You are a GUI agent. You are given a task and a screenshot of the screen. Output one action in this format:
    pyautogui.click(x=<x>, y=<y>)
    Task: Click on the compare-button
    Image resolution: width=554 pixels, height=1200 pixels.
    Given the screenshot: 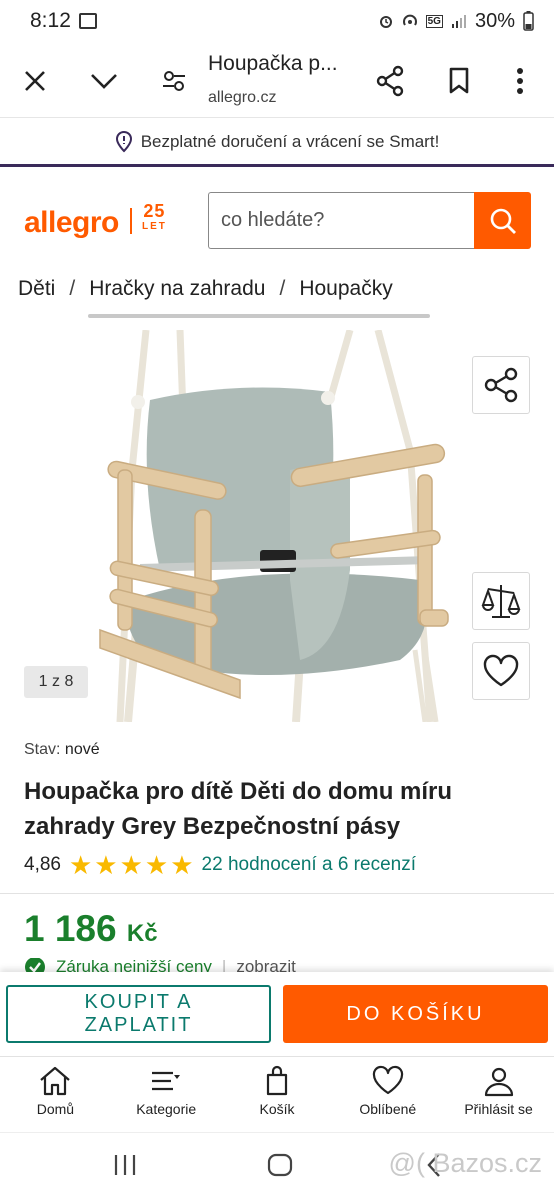 What is the action you would take?
    pyautogui.click(x=501, y=601)
    